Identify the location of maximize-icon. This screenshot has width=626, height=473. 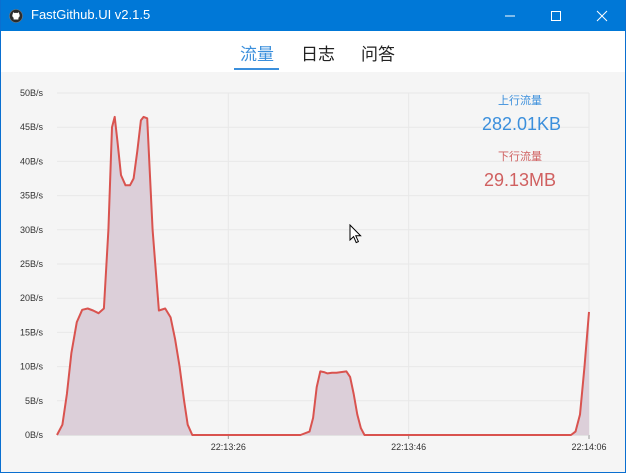
(556, 16).